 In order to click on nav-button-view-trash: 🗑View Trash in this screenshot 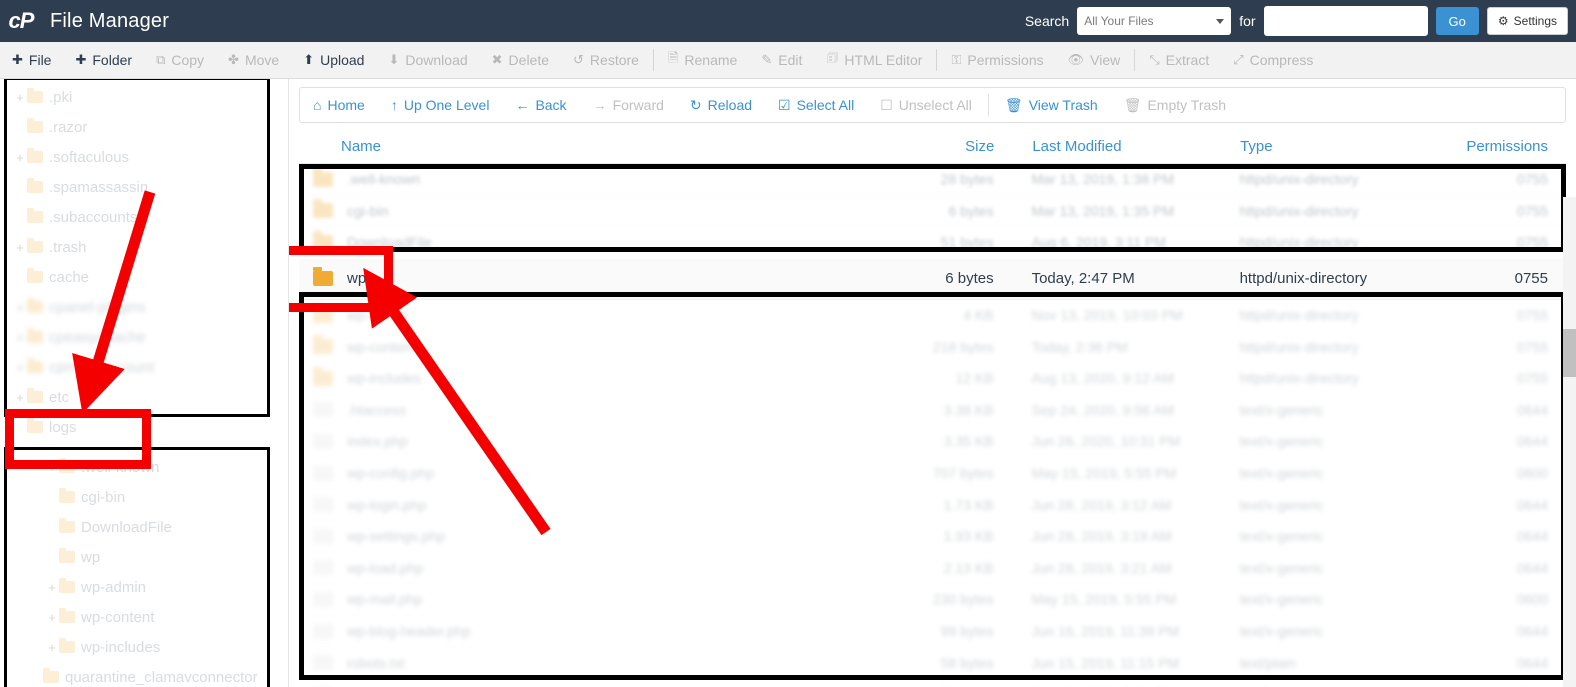, I will do `click(1051, 105)`.